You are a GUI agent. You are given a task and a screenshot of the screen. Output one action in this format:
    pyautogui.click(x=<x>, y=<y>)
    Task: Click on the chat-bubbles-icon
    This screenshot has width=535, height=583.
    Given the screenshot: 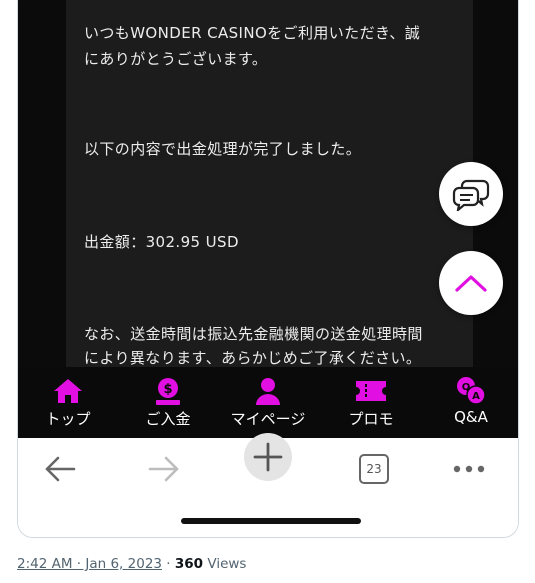 What is the action you would take?
    pyautogui.click(x=471, y=195)
    